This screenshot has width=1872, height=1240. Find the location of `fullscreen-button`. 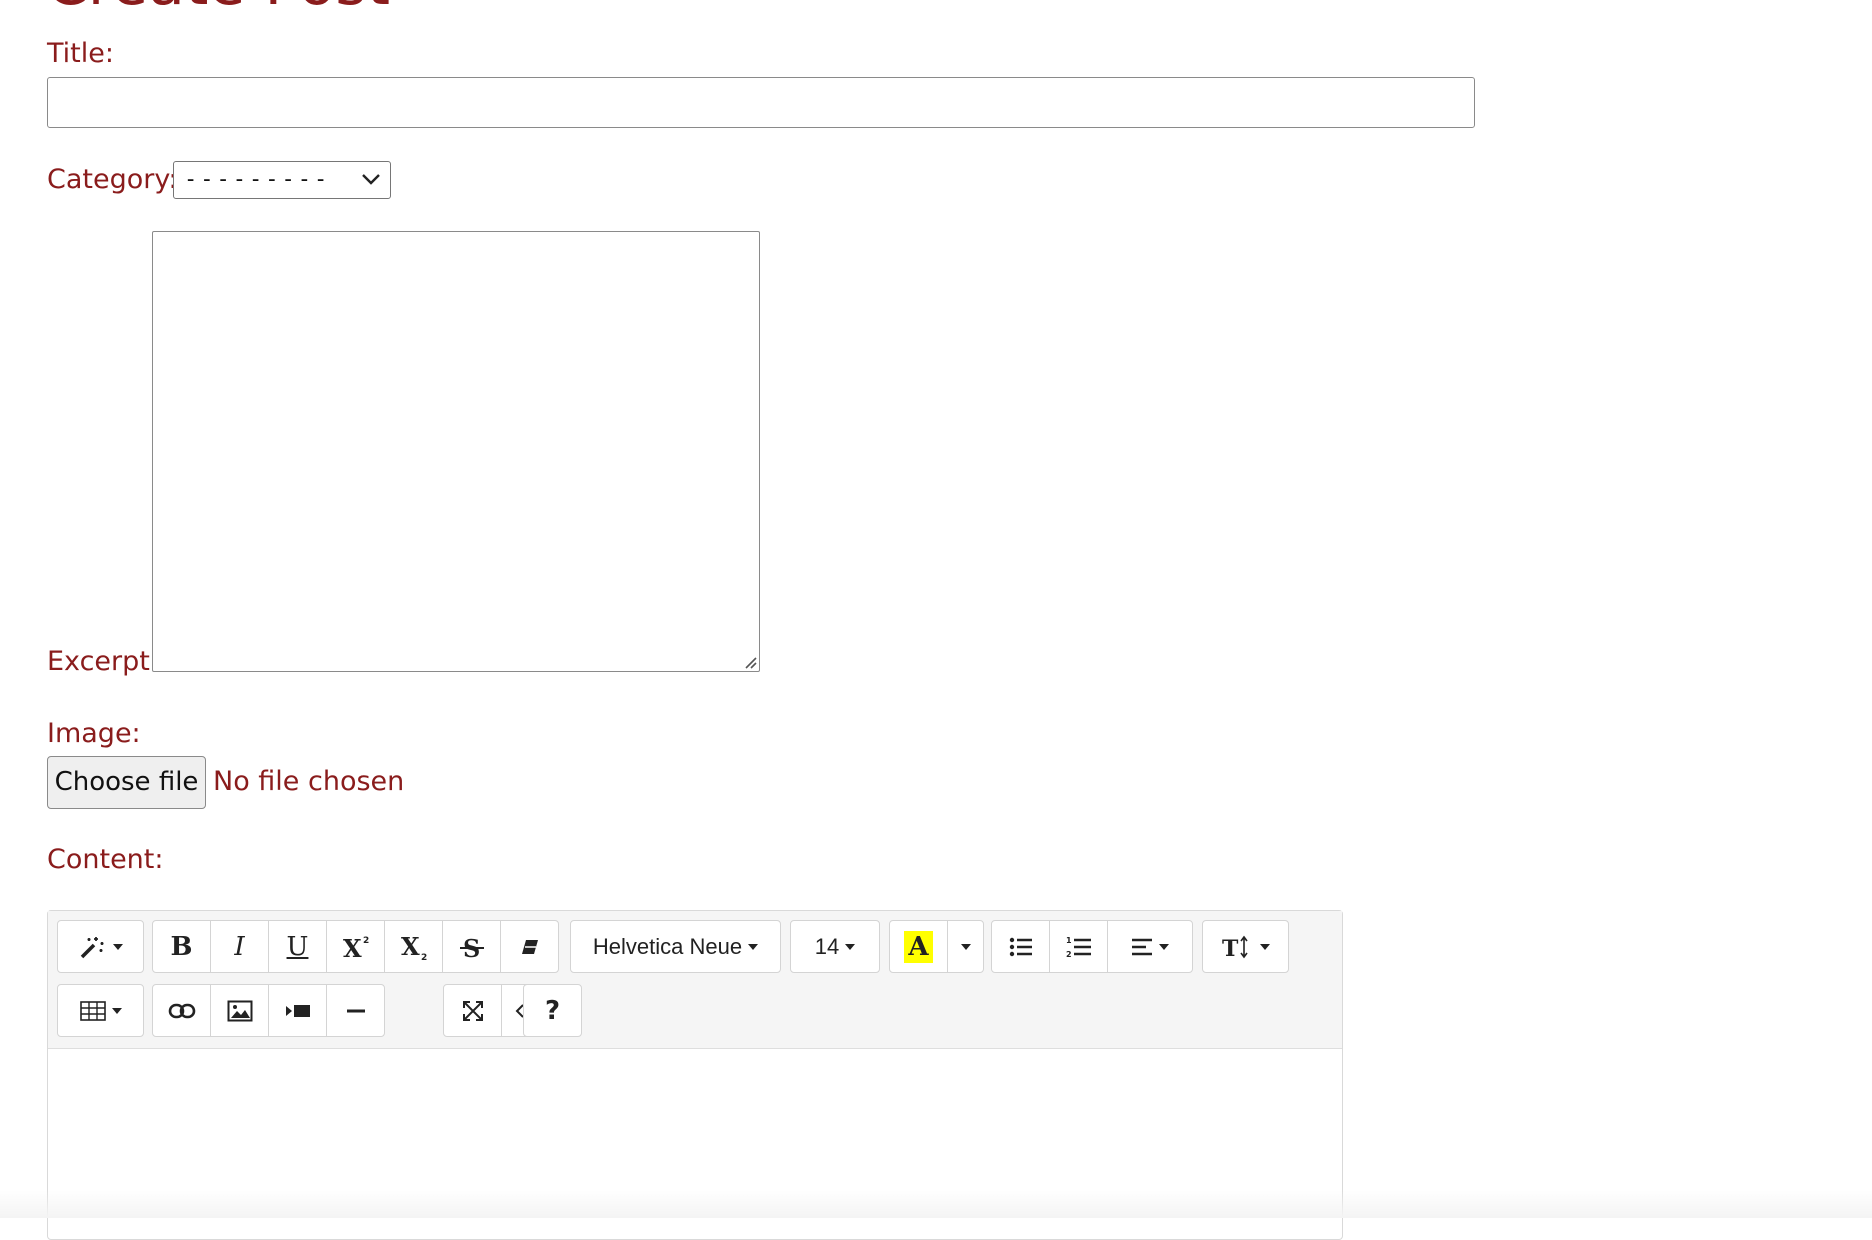

fullscreen-button is located at coordinates (472, 1010).